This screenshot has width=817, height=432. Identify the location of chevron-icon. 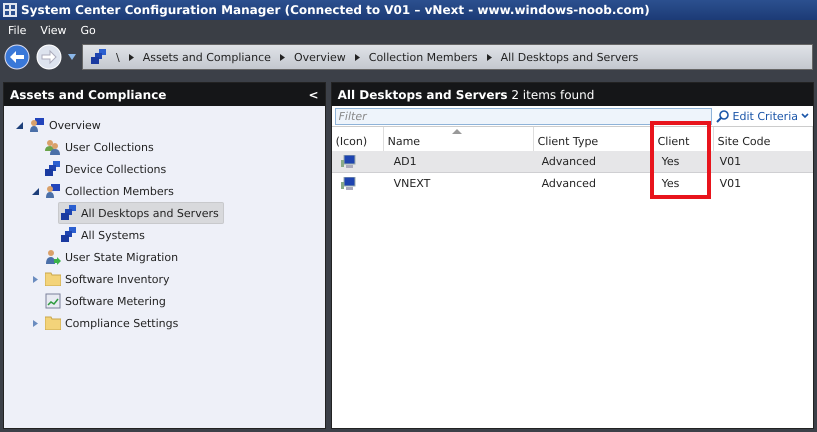
(805, 116).